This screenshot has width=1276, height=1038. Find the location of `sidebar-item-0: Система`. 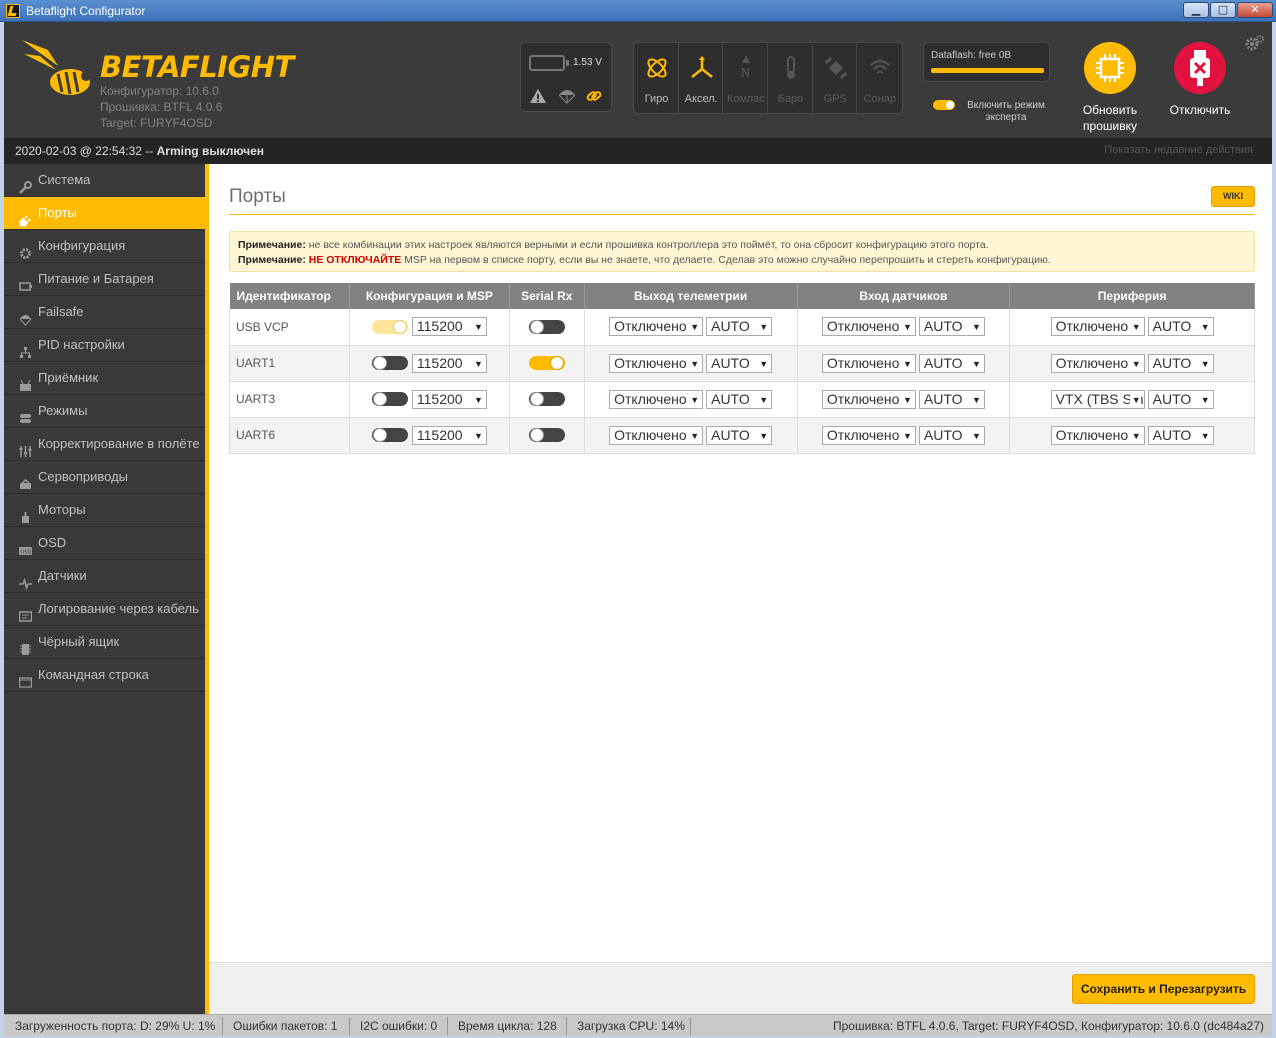

sidebar-item-0: Система is located at coordinates (104, 180).